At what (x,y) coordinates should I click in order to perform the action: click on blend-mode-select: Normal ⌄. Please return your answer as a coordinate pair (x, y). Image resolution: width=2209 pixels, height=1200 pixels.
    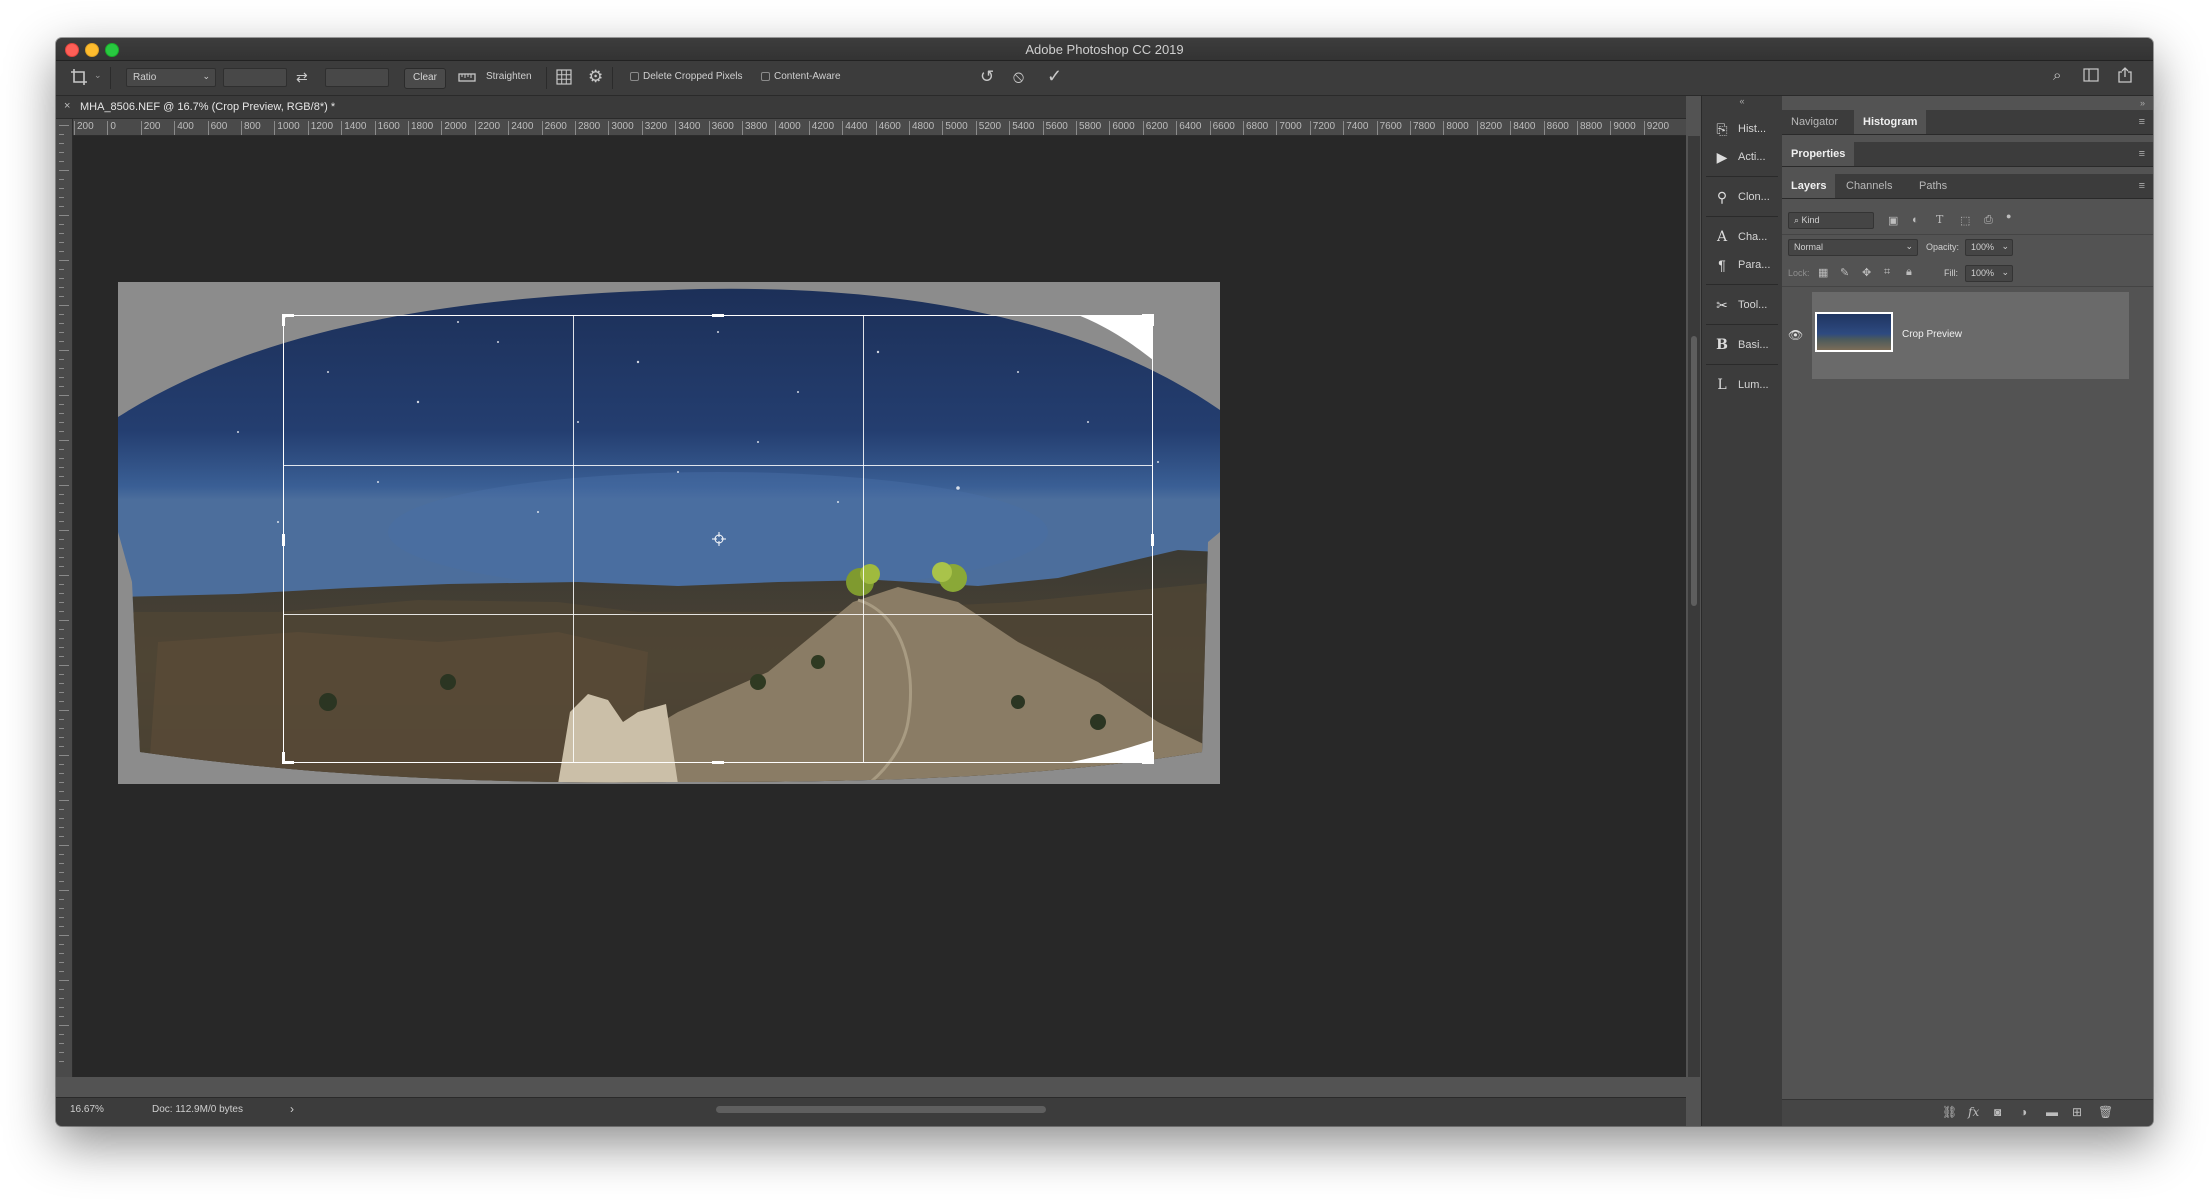
    Looking at the image, I should click on (1853, 247).